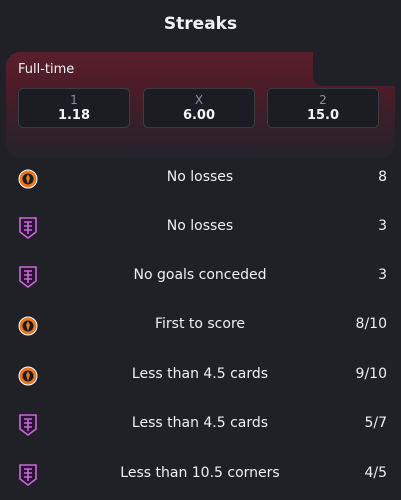  I want to click on streak-label: No goals conceded, so click(200, 275).